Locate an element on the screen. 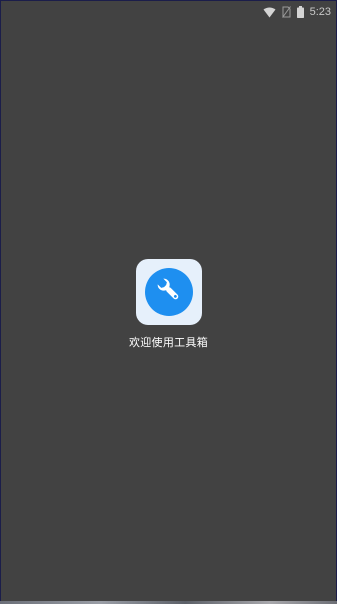 This screenshot has width=337, height=604. status-icons: 5:23 is located at coordinates (297, 12).